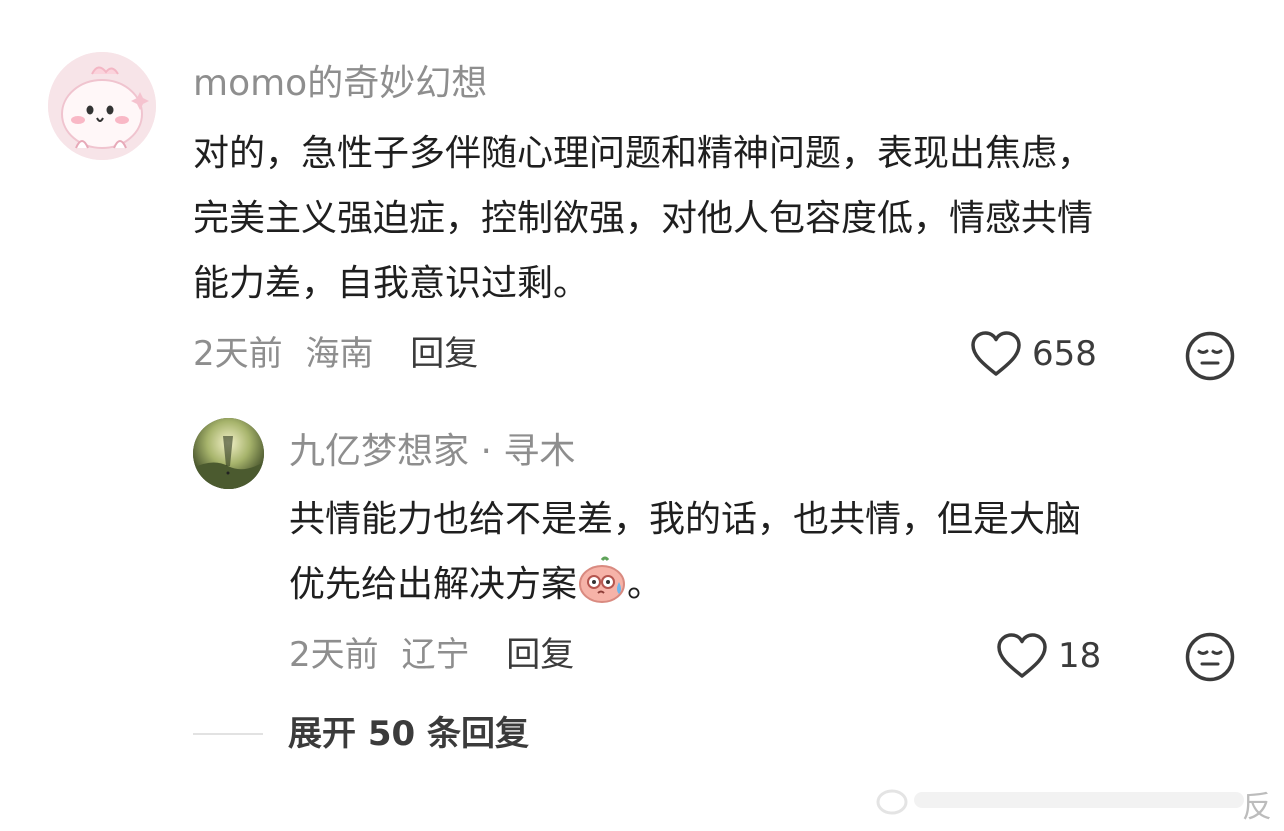 This screenshot has height=831, width=1284. Describe the element at coordinates (1080, 656) in the screenshot. I see `reply-like-count: 18` at that location.